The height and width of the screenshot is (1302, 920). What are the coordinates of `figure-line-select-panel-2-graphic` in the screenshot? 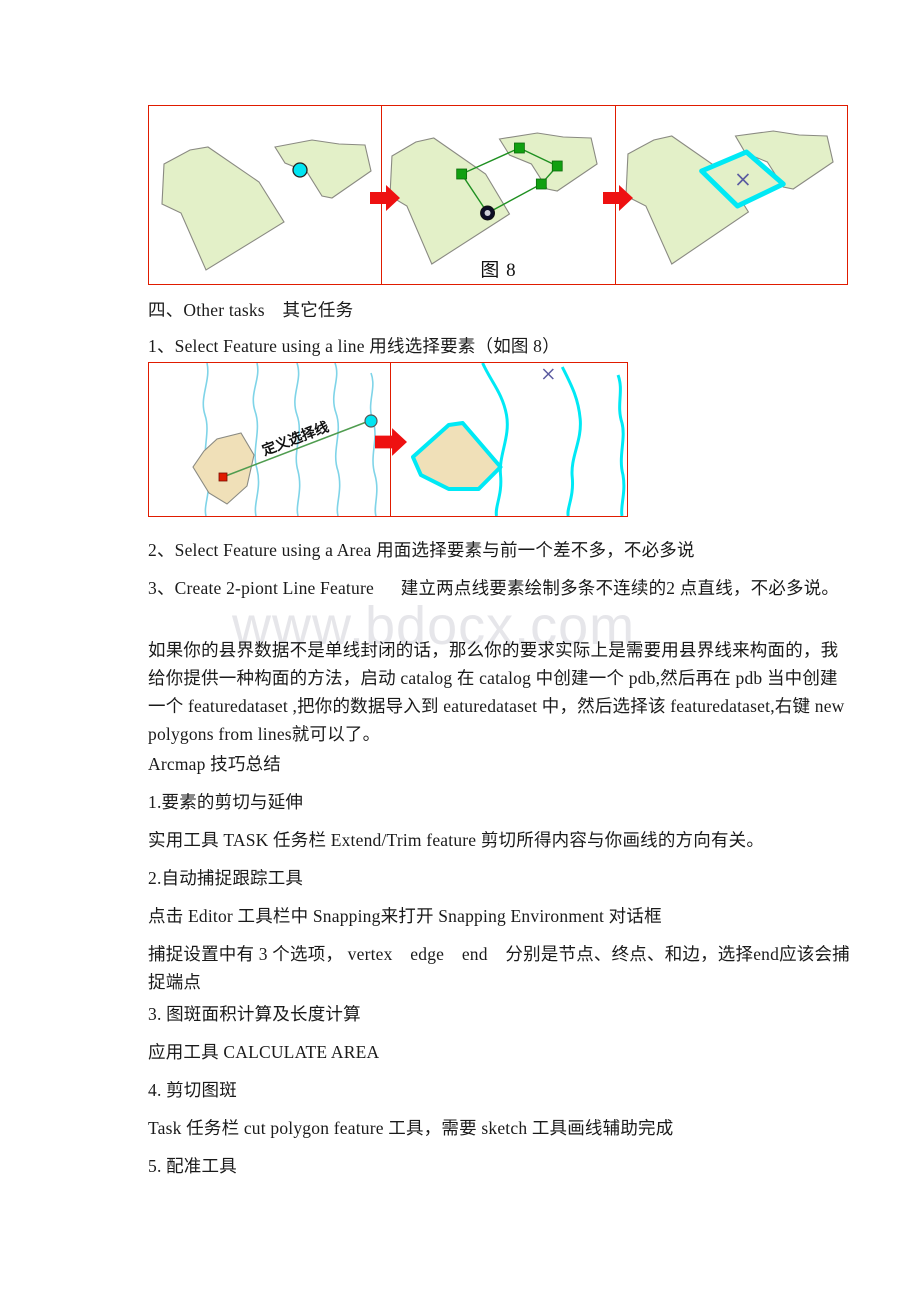 It's located at (518, 439).